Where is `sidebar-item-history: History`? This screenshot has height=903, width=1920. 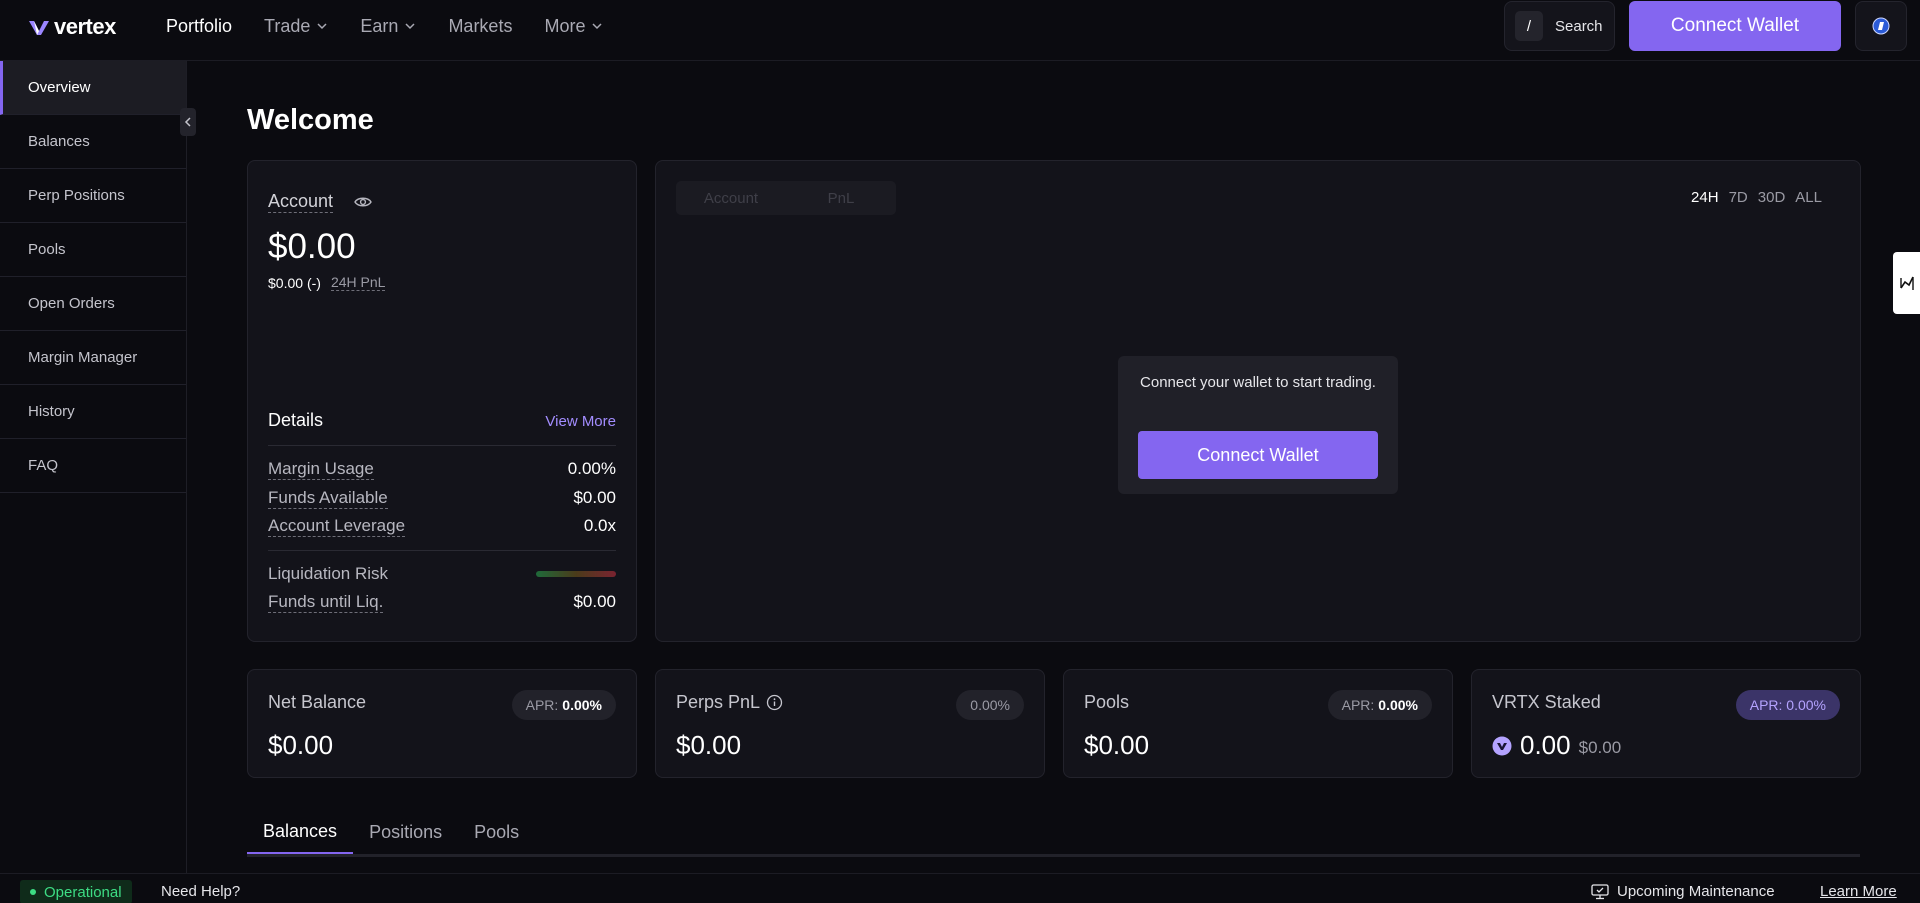
sidebar-item-history: History is located at coordinates (93, 412).